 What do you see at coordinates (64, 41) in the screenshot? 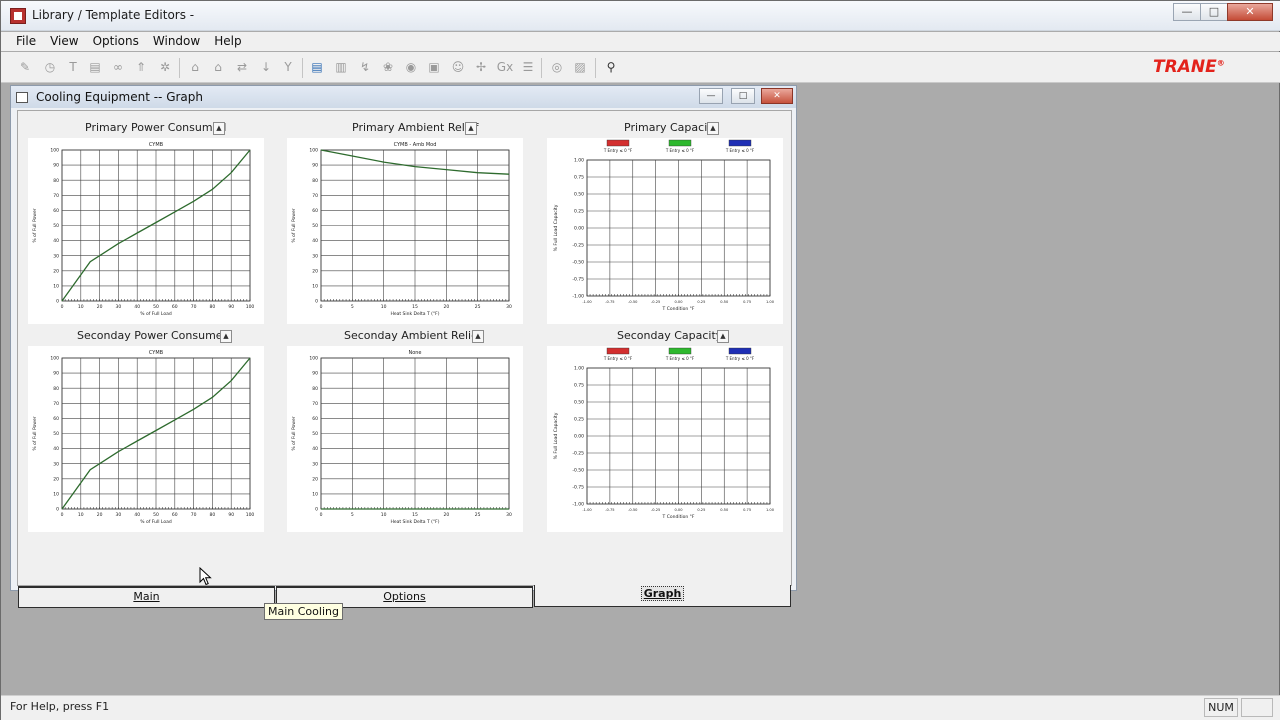
I see `menu-view: View` at bounding box center [64, 41].